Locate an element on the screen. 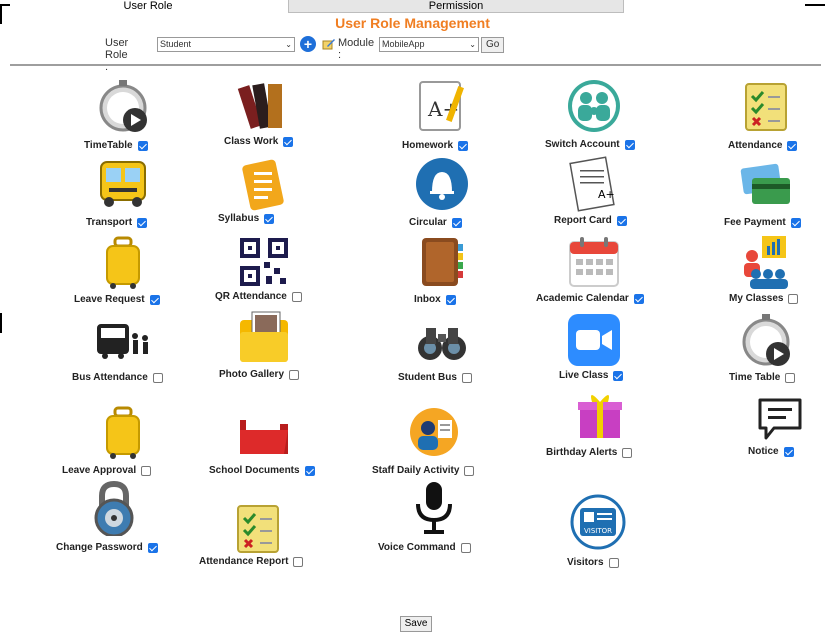 Image resolution: width=825 pixels, height=641 pixels. gift-icon is located at coordinates (600, 414).